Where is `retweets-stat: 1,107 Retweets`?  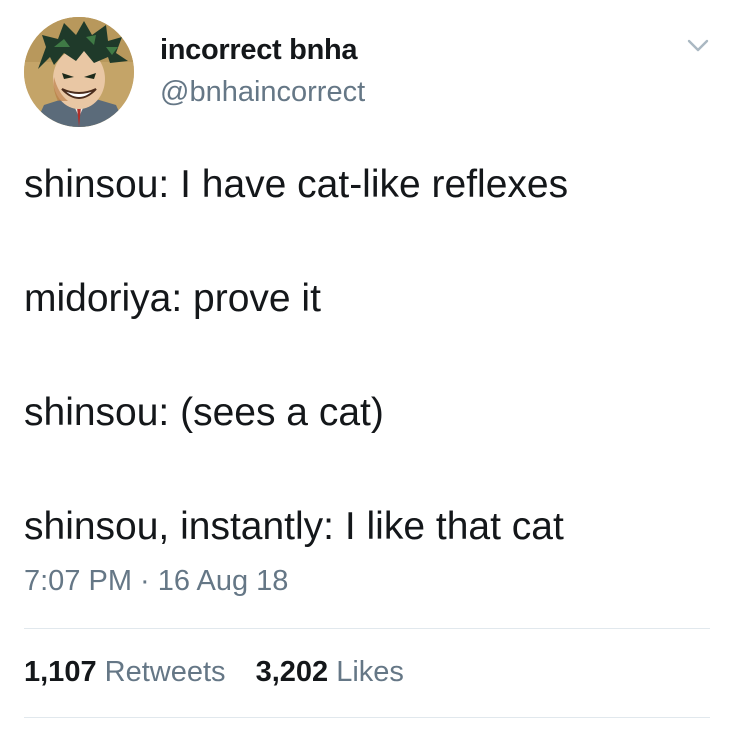 retweets-stat: 1,107 Retweets is located at coordinates (125, 672).